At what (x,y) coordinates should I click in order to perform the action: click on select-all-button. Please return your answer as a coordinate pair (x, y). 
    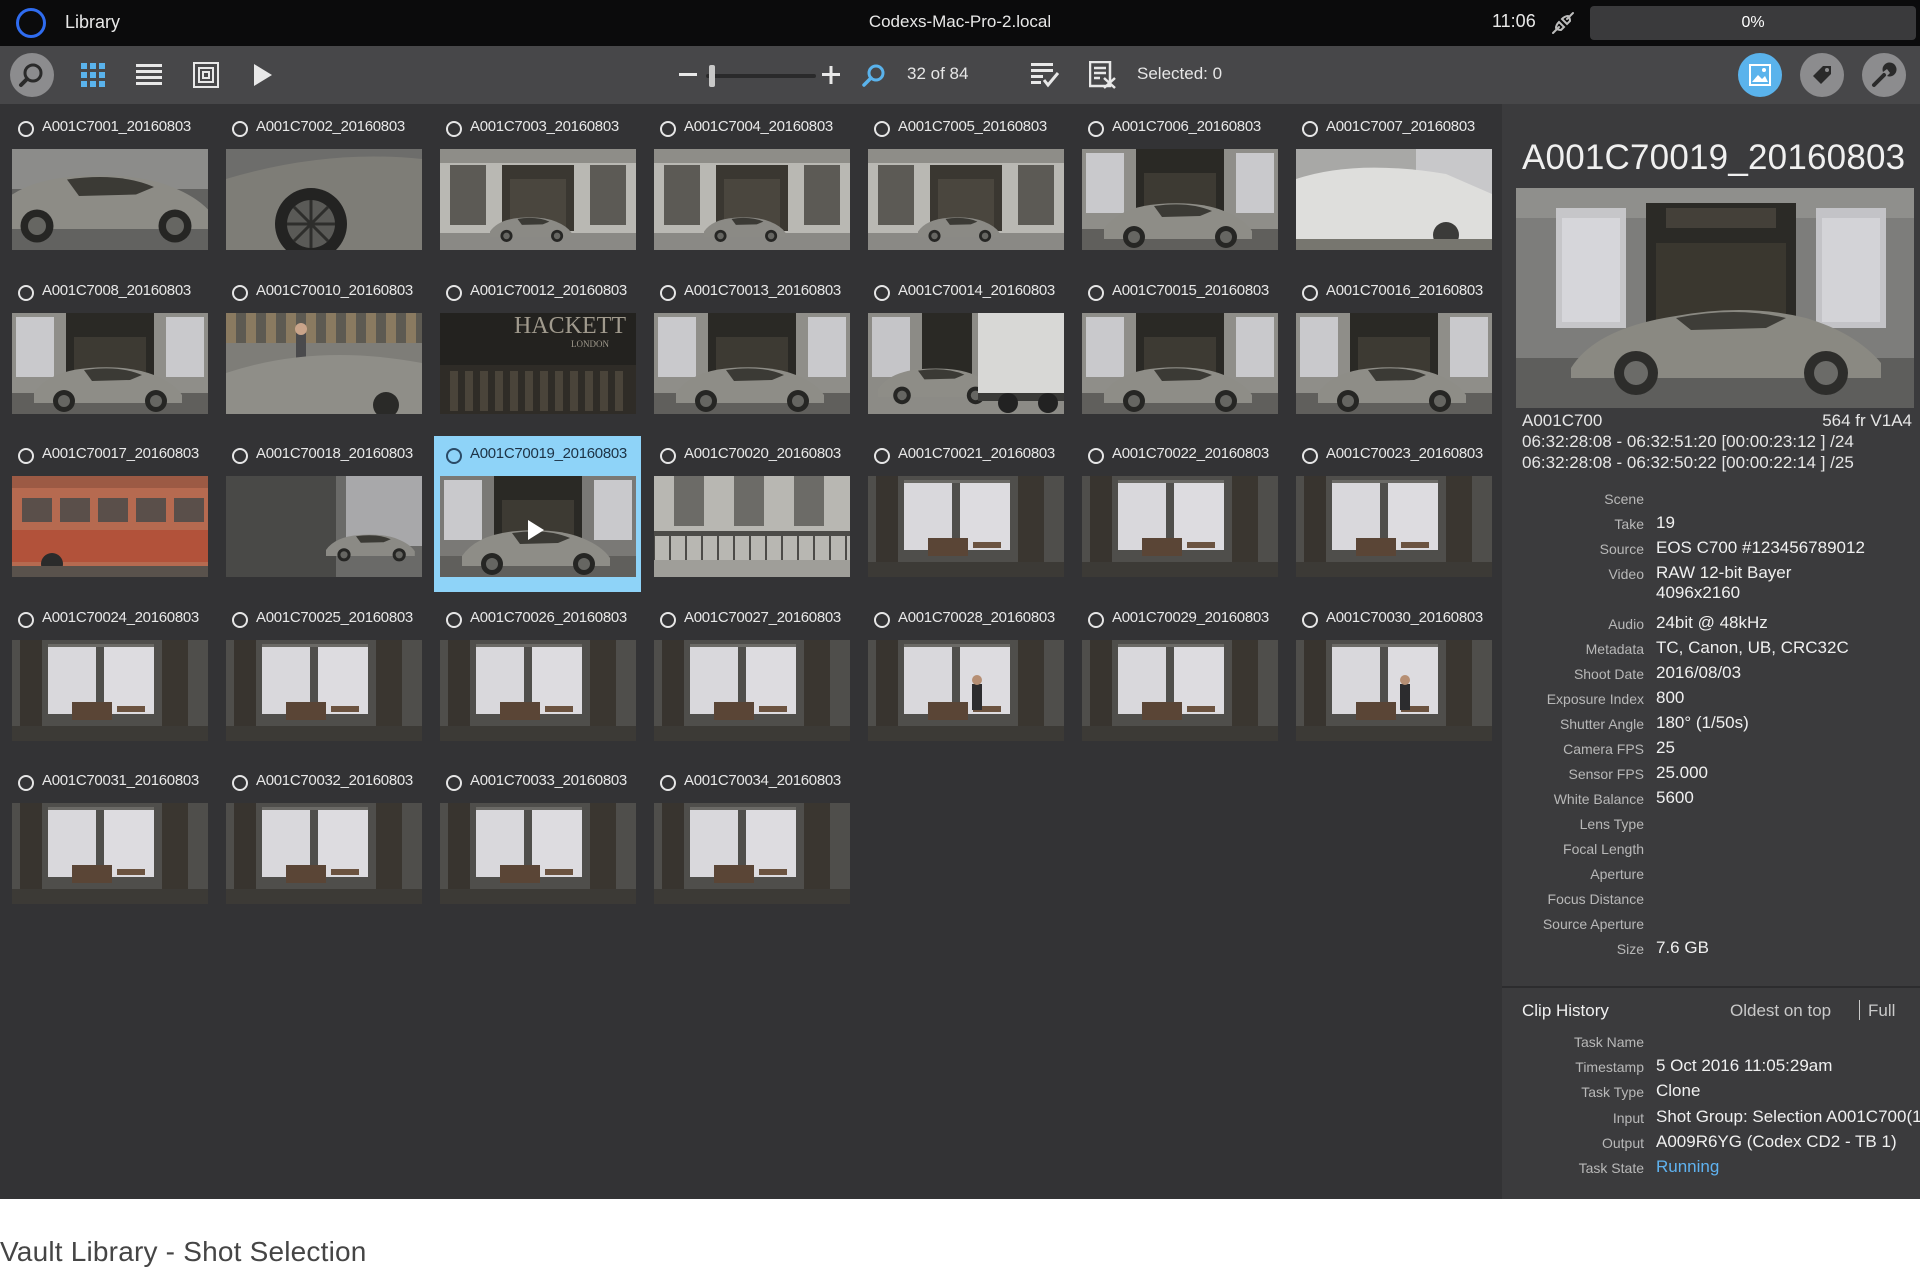
    Looking at the image, I should click on (1045, 75).